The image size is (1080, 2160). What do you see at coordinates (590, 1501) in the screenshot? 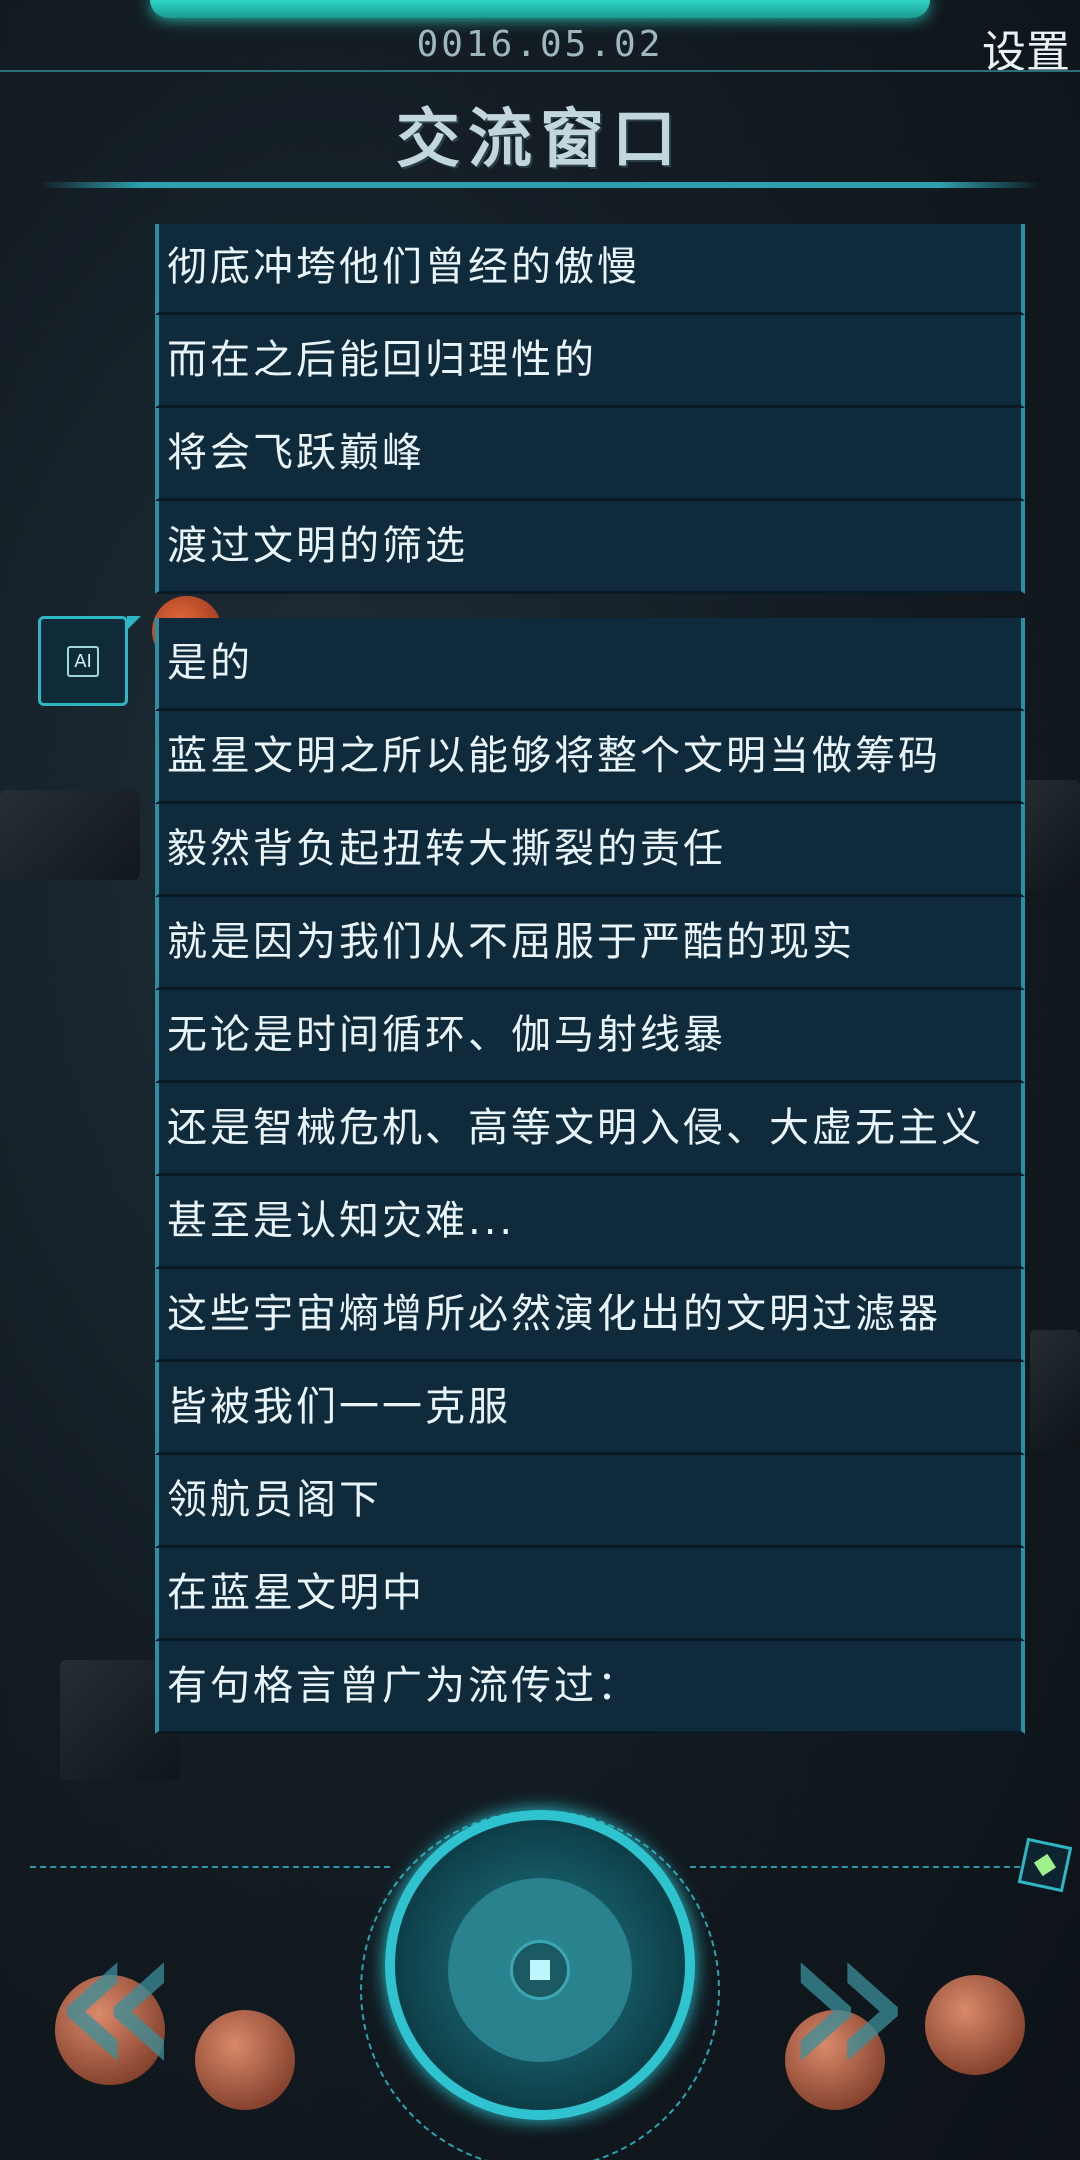
I see `chat-message: 领航员阁下` at bounding box center [590, 1501].